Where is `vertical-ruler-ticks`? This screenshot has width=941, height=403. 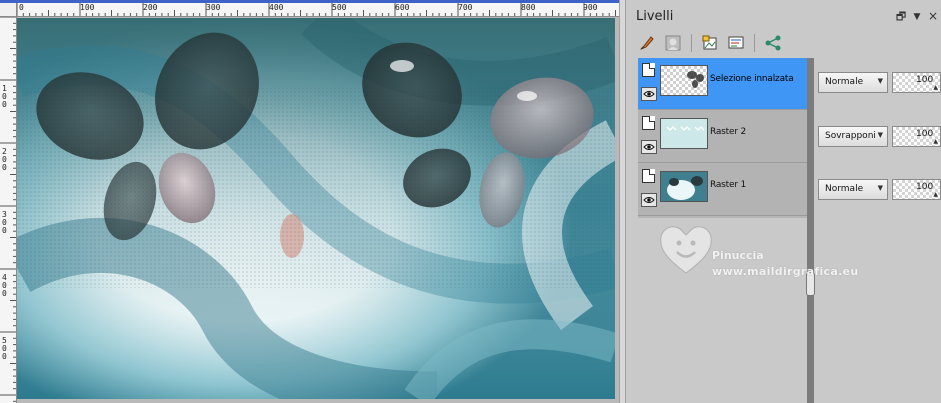 vertical-ruler-ticks is located at coordinates (8, 209).